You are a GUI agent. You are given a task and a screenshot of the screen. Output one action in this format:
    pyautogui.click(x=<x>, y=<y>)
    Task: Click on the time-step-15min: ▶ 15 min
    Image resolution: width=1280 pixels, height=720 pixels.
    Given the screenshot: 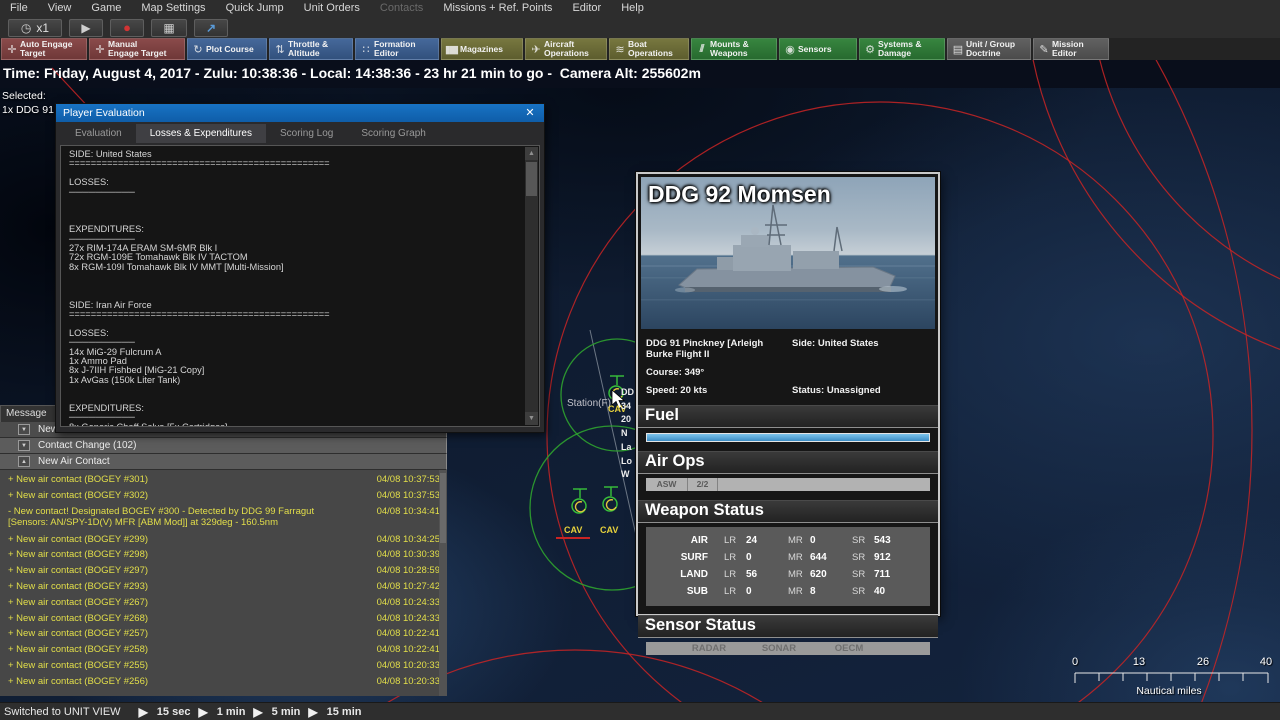 What is the action you would take?
    pyautogui.click(x=334, y=712)
    